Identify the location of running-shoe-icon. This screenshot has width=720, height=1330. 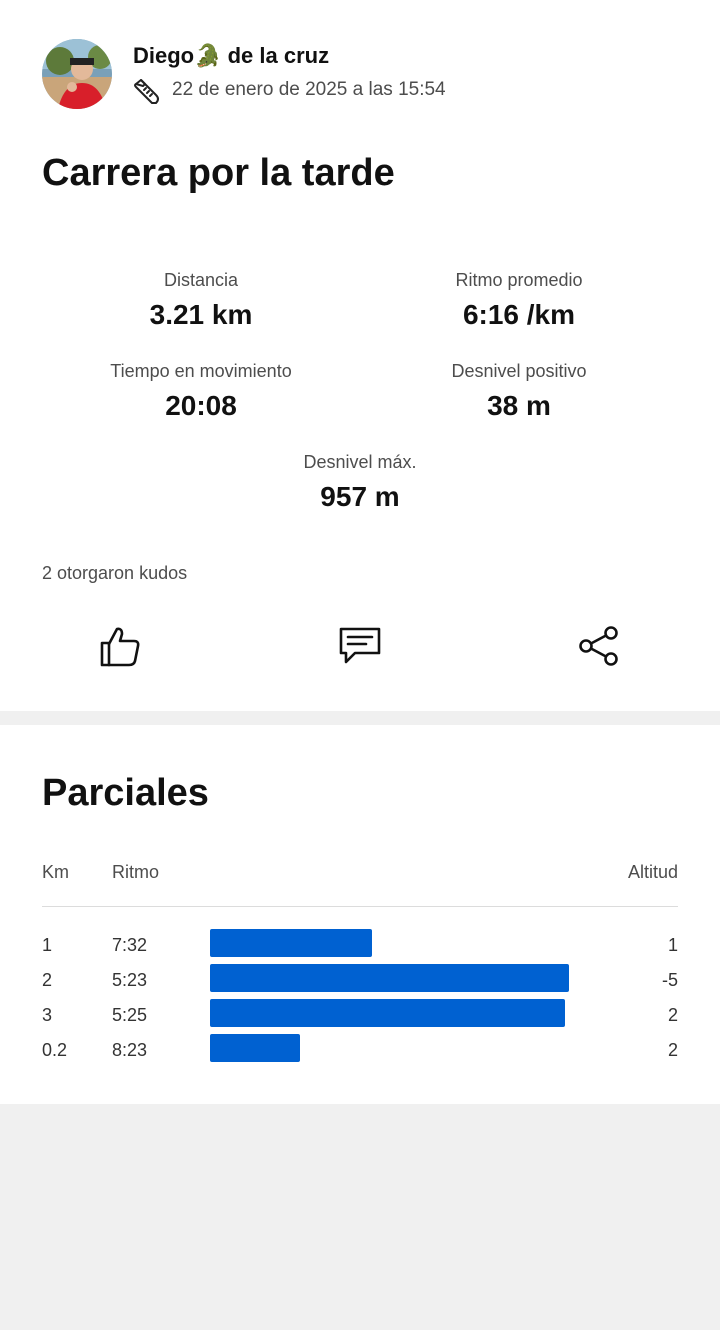
(147, 91).